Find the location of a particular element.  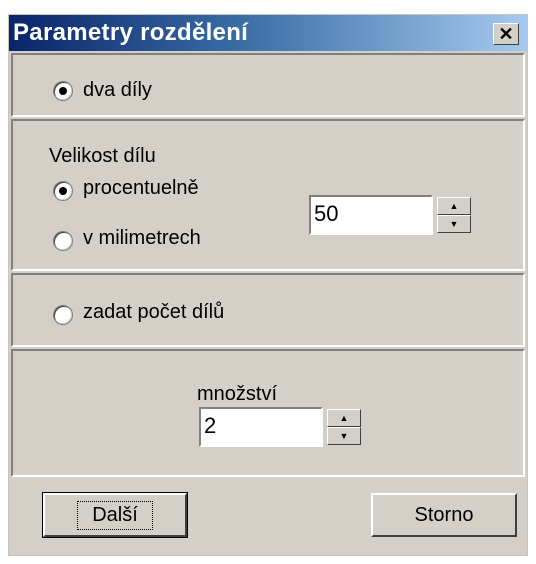

enter-count-label: zadat počet dílů is located at coordinates (153, 312).